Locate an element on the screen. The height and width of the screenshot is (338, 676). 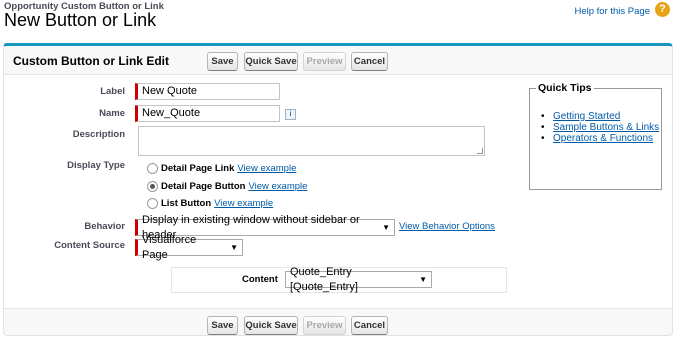
tip-operators-functions: Operators & Functions is located at coordinates (599, 138).